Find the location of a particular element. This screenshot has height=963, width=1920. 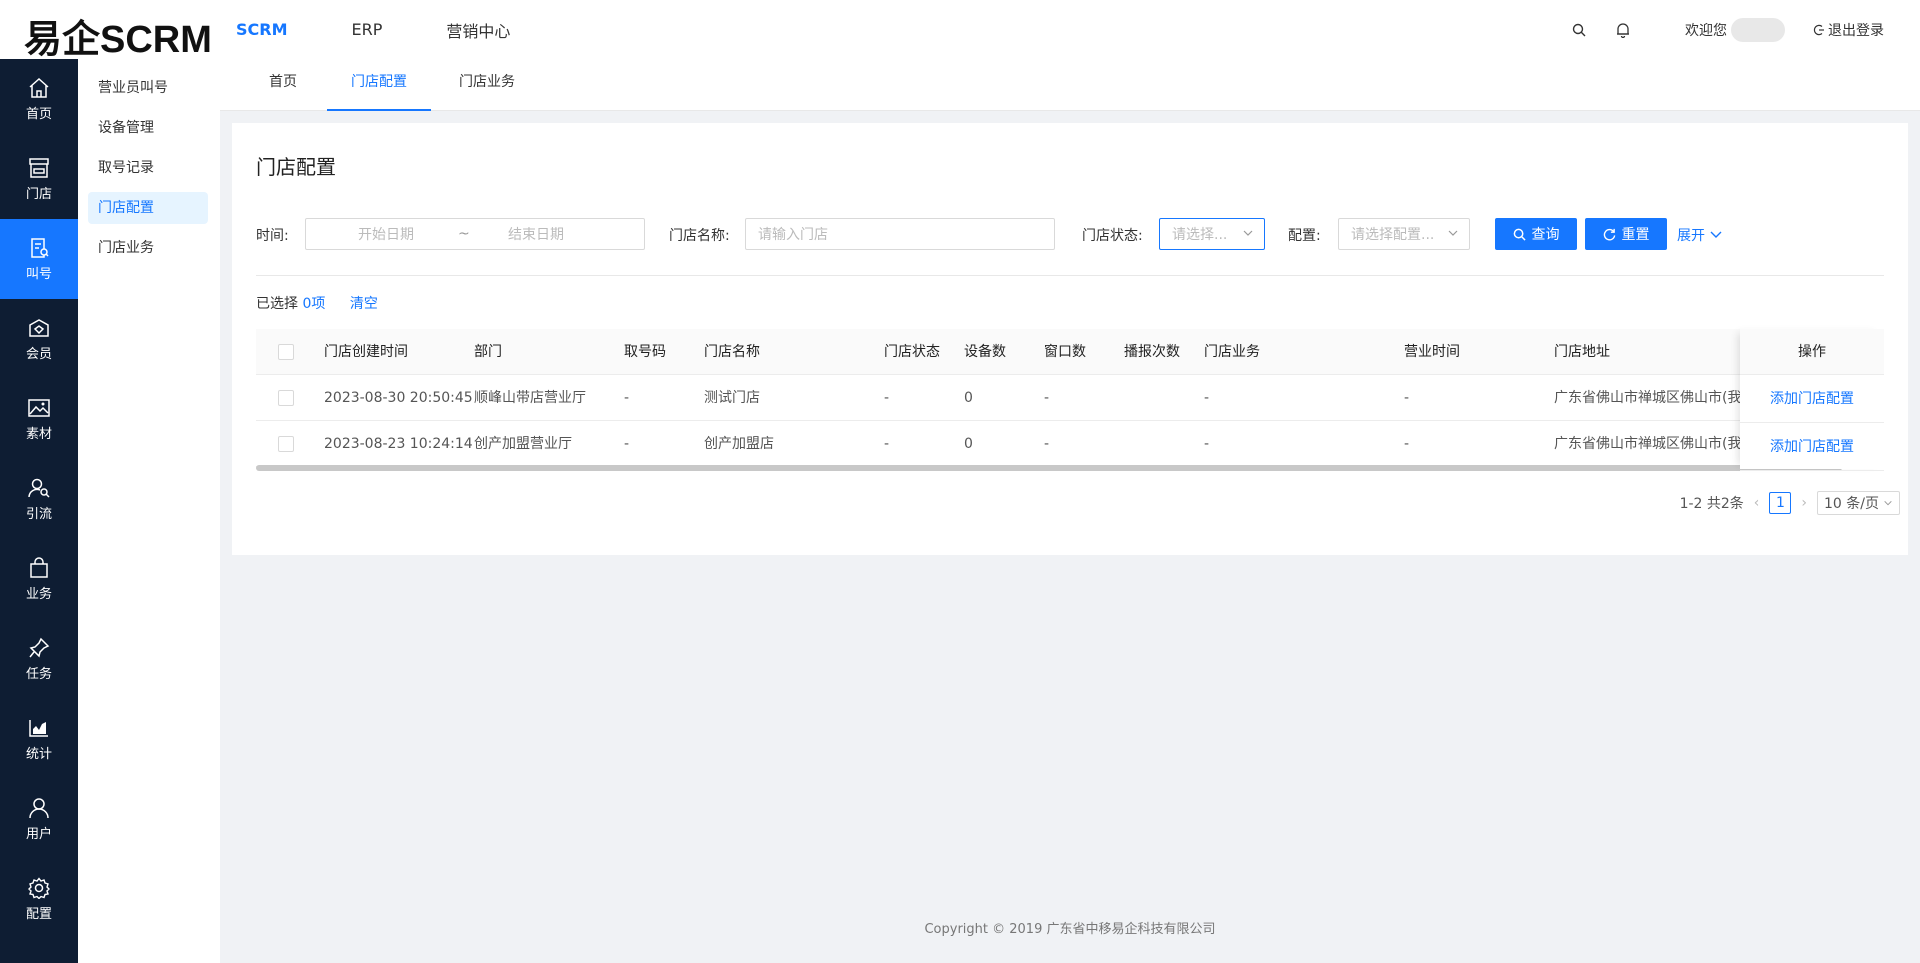

table-horizontal-scrollbar is located at coordinates (1049, 468).